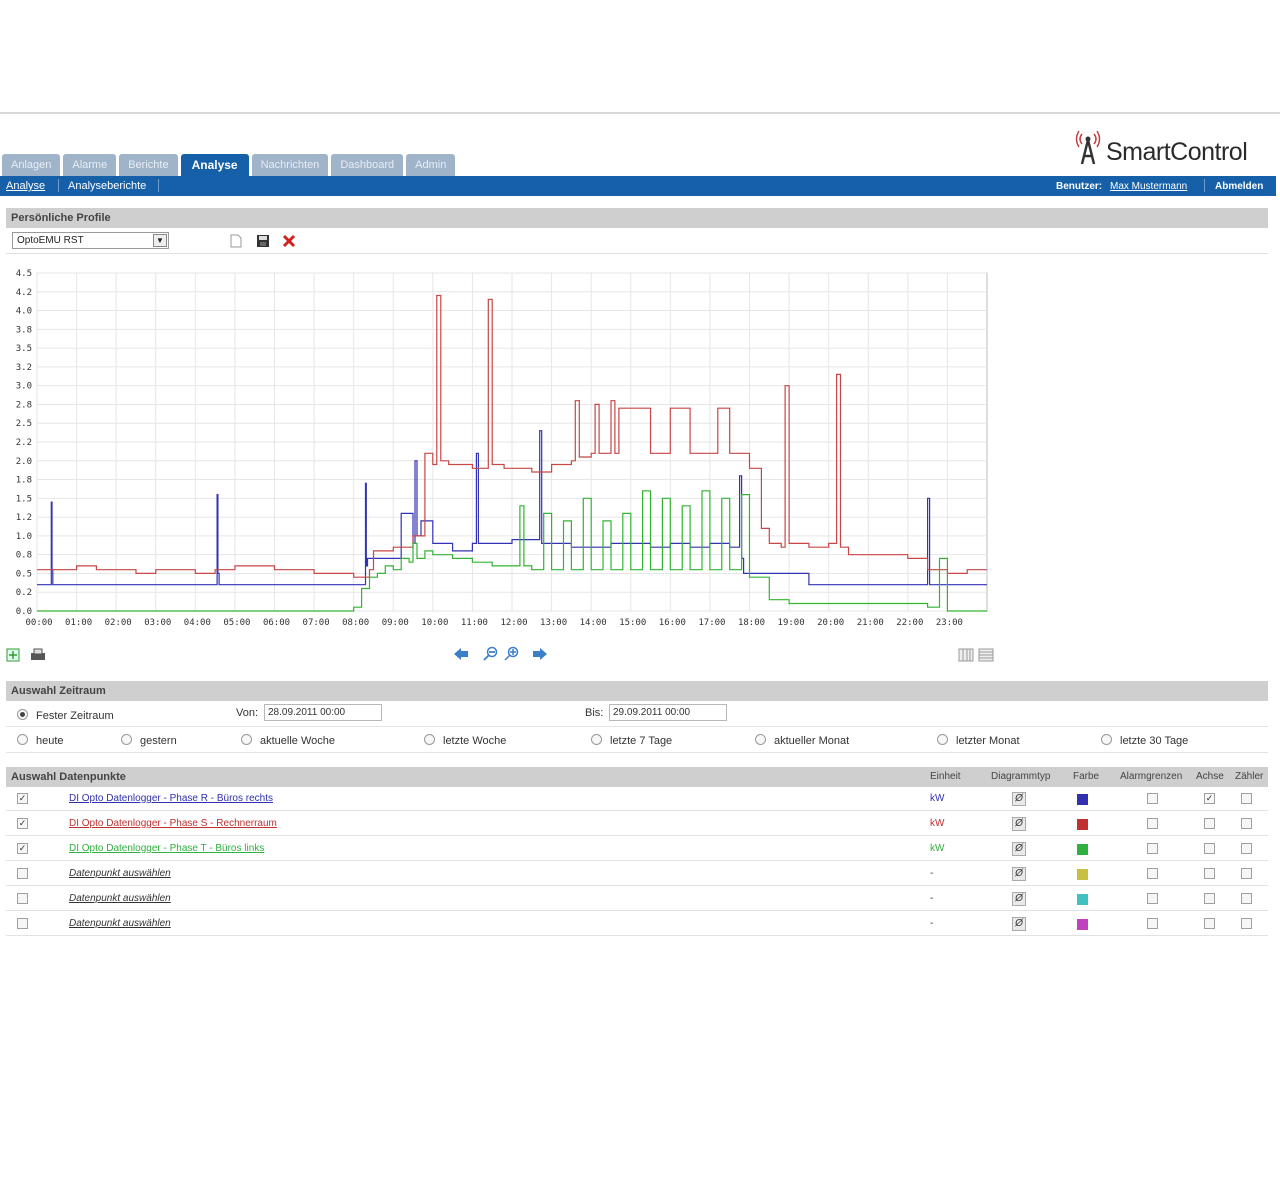 This screenshot has width=1280, height=1189. What do you see at coordinates (25, 186) in the screenshot?
I see `subnav-analyse: Analyse` at bounding box center [25, 186].